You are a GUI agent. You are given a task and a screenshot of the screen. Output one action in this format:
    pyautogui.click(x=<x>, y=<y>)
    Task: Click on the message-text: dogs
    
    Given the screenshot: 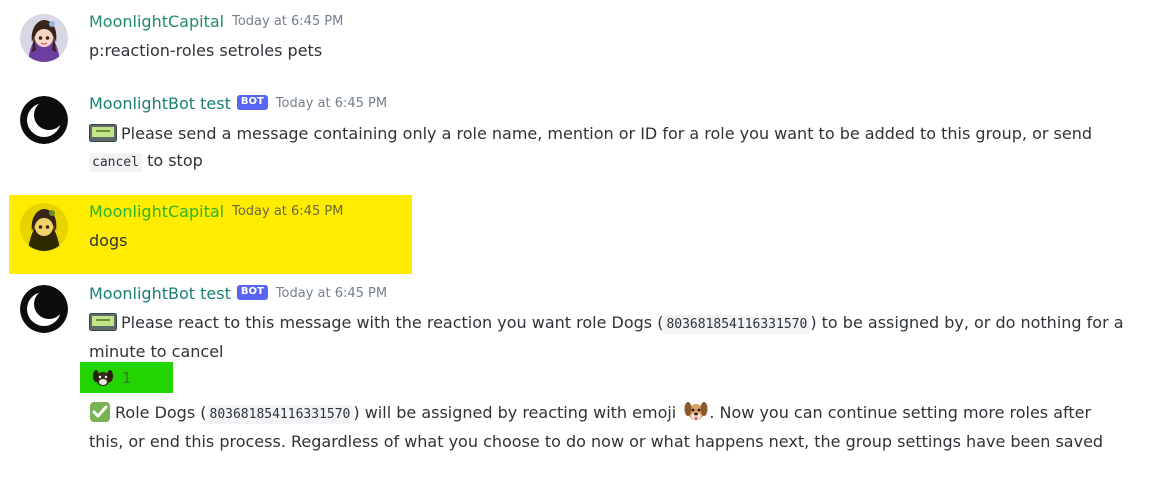 What is the action you would take?
    pyautogui.click(x=108, y=240)
    